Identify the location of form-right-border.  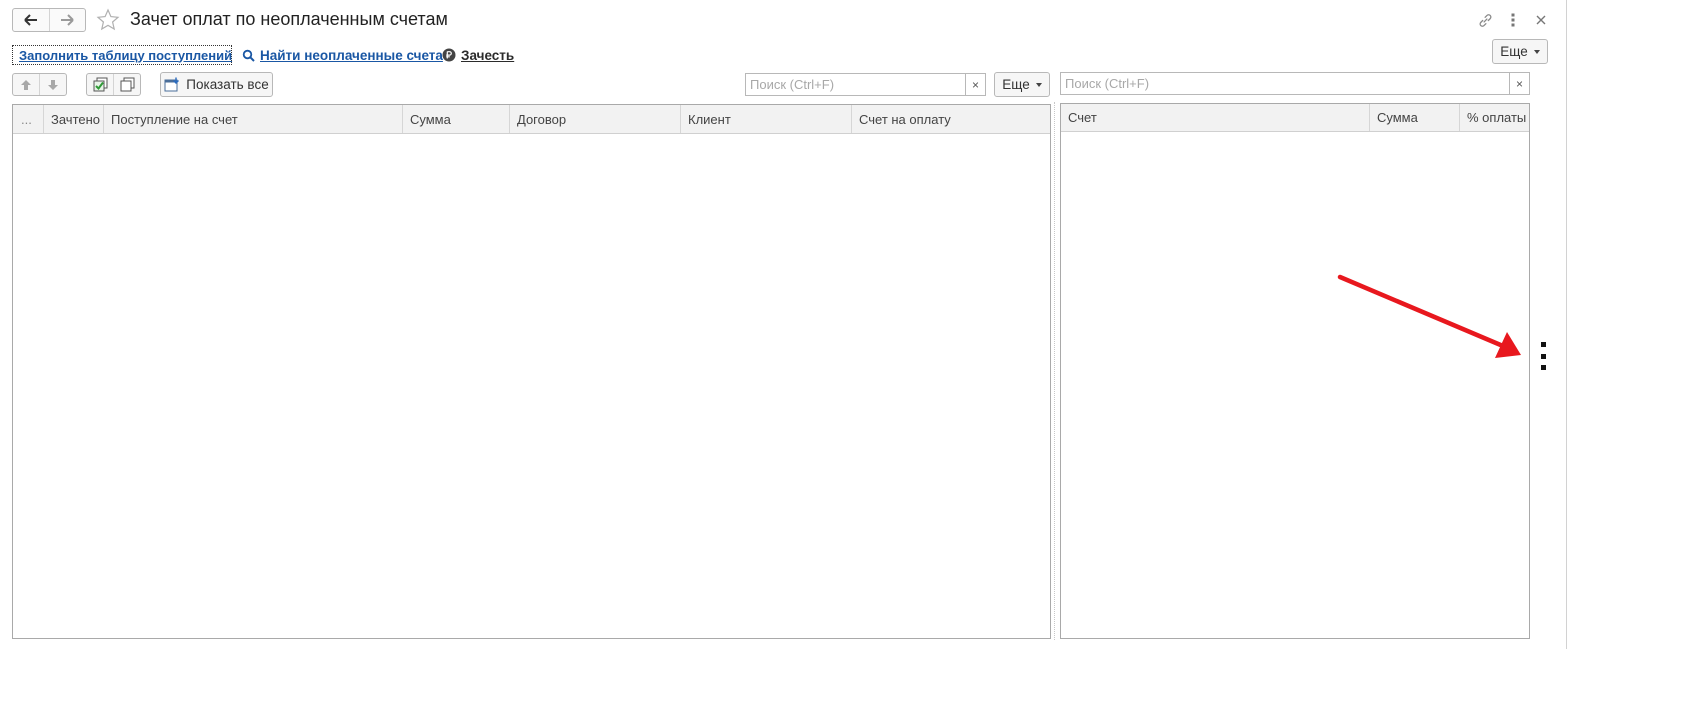
(1566, 324).